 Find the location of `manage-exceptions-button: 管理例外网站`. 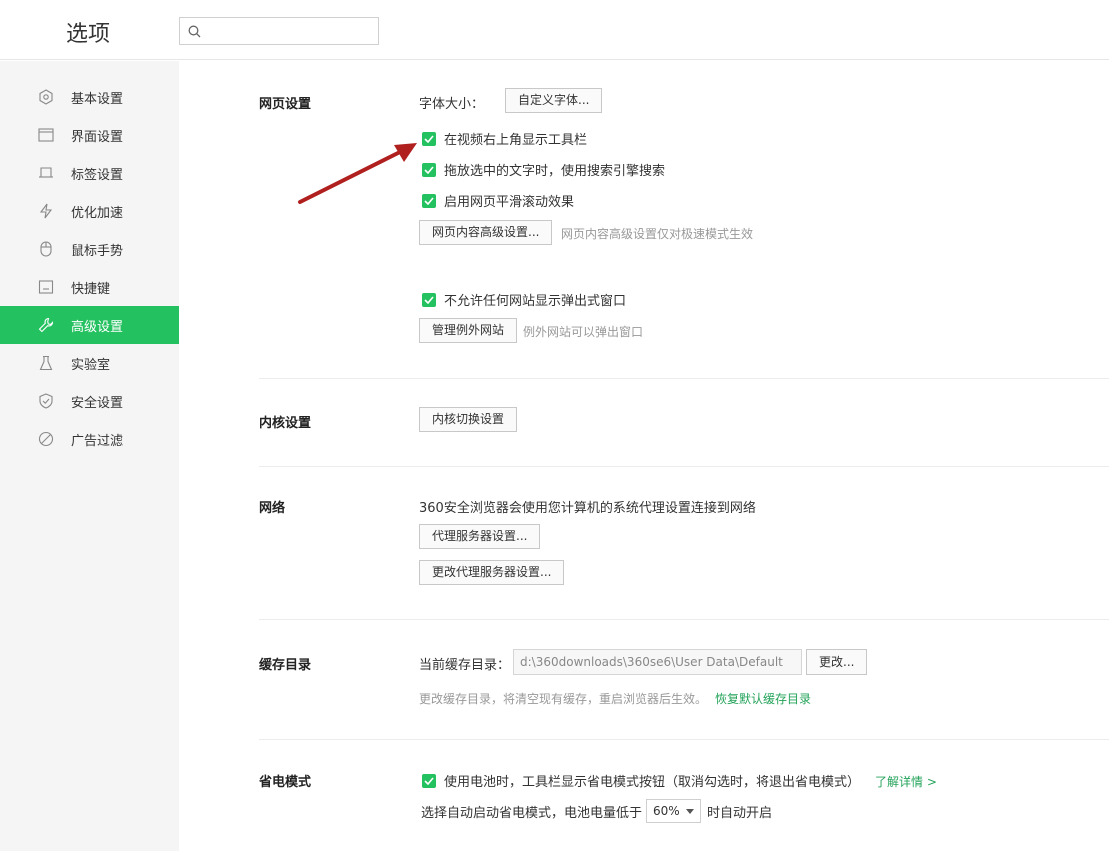

manage-exceptions-button: 管理例外网站 is located at coordinates (468, 330).